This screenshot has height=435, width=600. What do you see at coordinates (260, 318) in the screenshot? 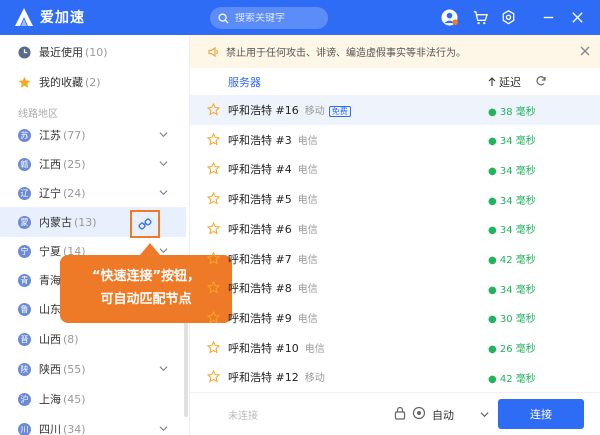
I see `server-name: 呼和浩特 #9` at bounding box center [260, 318].